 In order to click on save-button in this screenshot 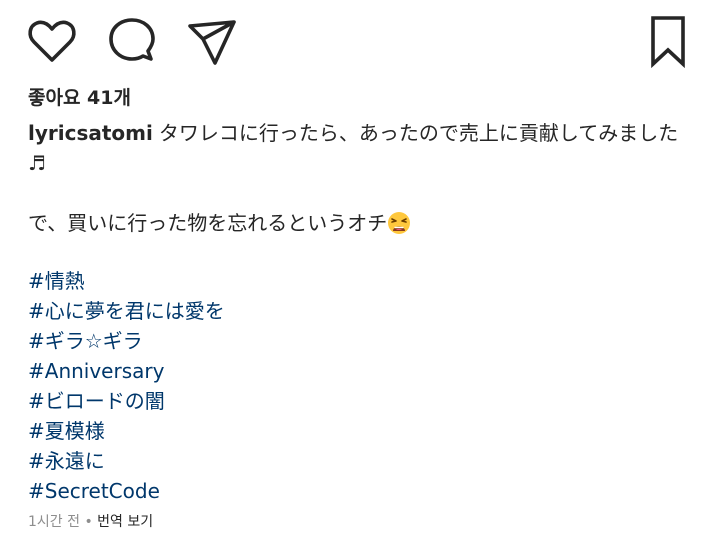, I will do `click(668, 41)`.